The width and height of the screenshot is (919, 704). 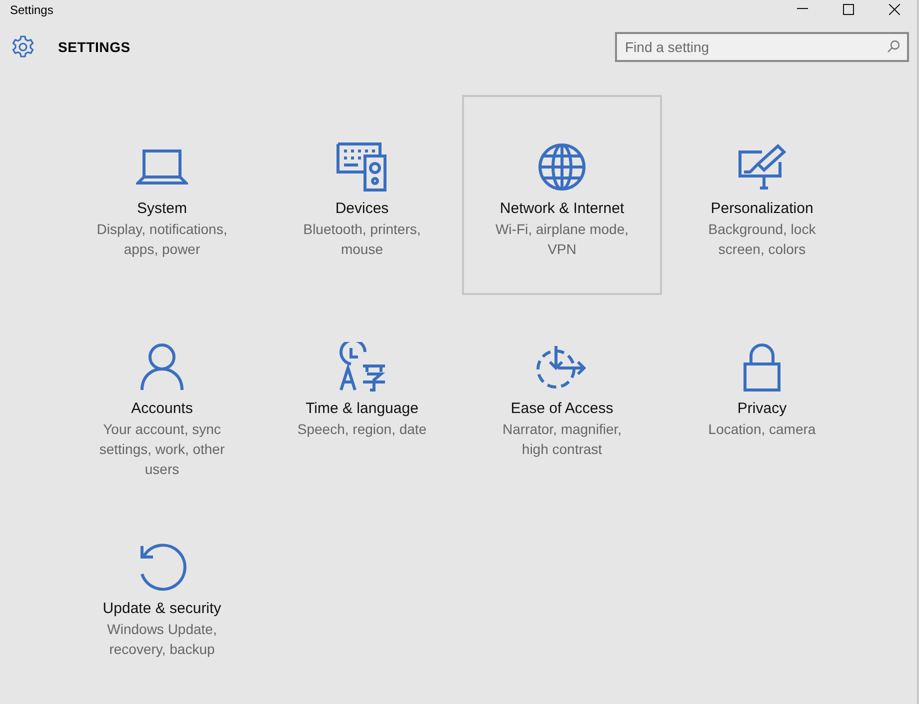 I want to click on settings-category-tile: Update & security Windows Update, recovery, backup, so click(x=162, y=595).